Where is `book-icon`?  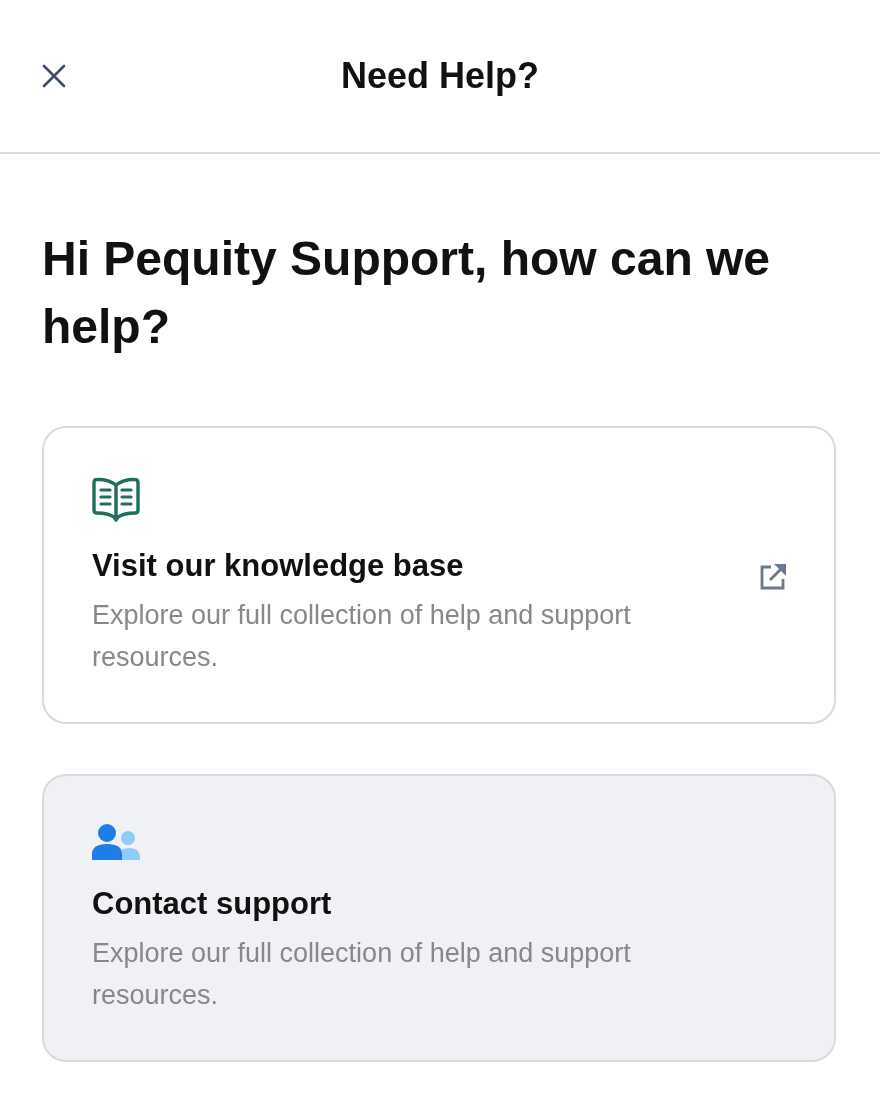 book-icon is located at coordinates (116, 499).